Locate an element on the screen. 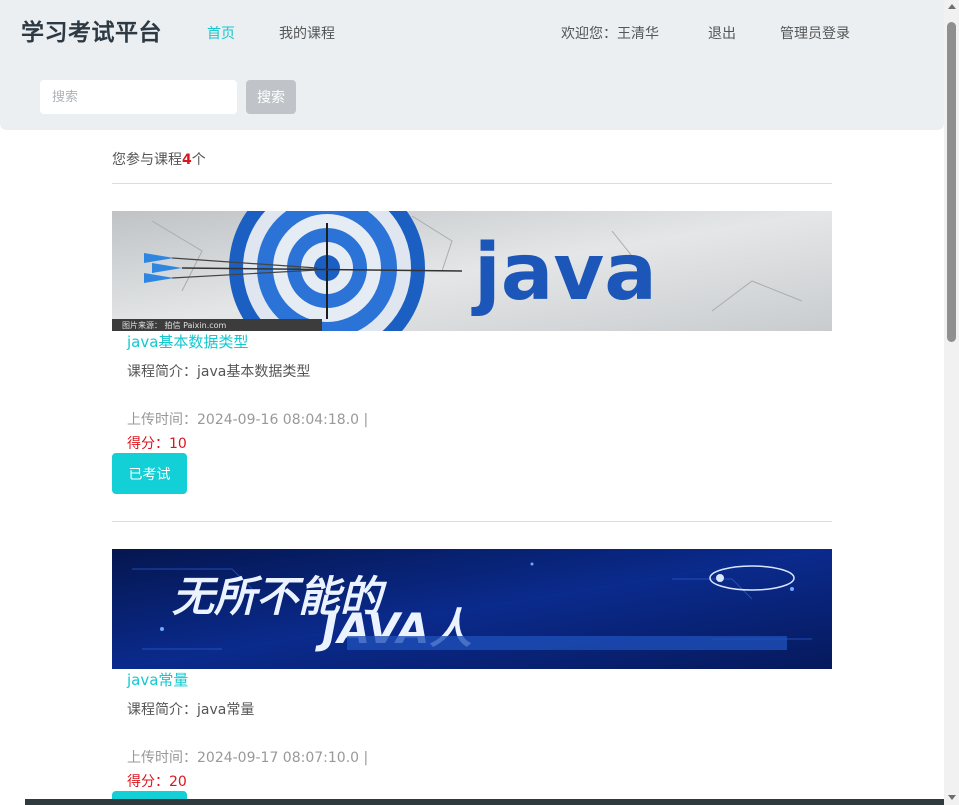 Image resolution: width=959 pixels, height=805 pixels. scroll-up-icon is located at coordinates (951, 6).